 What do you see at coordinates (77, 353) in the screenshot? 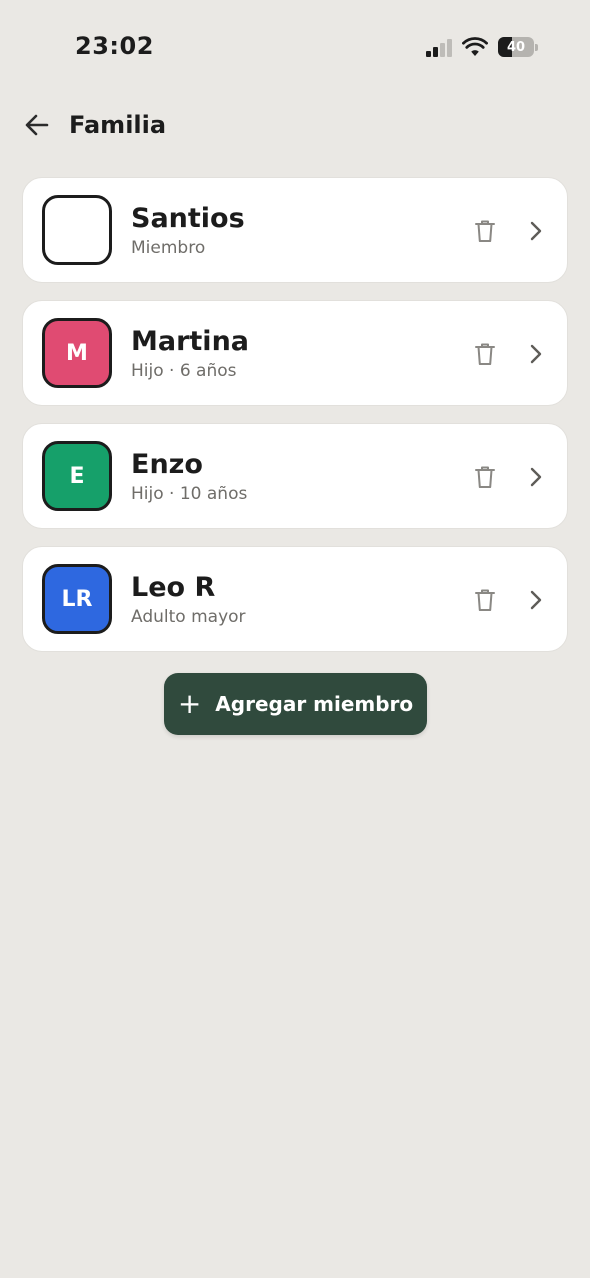
I see `avatar: M` at bounding box center [77, 353].